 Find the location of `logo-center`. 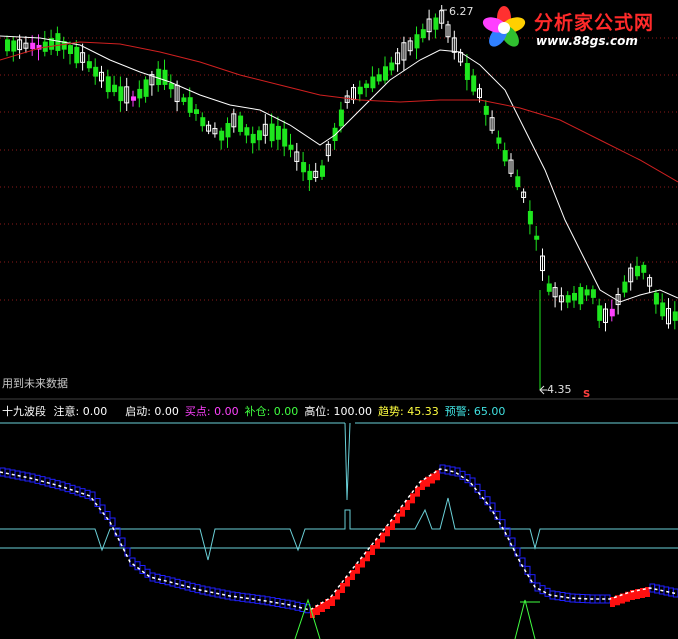

logo-center is located at coordinates (504, 28).